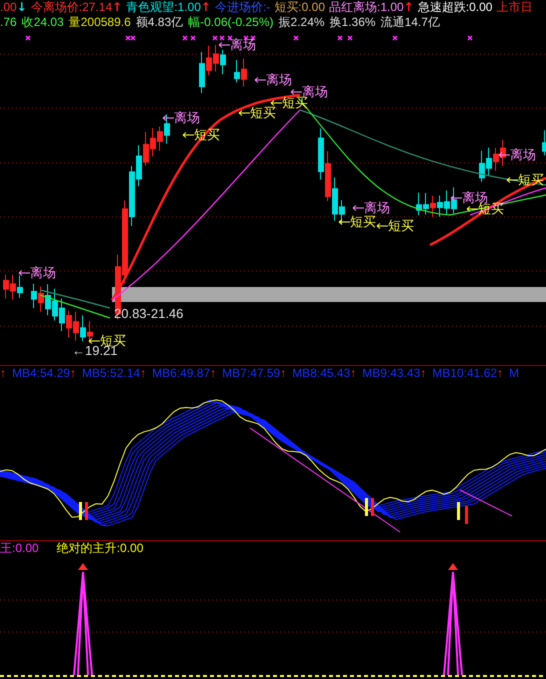  I want to click on quote-value: 振2.24%, so click(301, 22).